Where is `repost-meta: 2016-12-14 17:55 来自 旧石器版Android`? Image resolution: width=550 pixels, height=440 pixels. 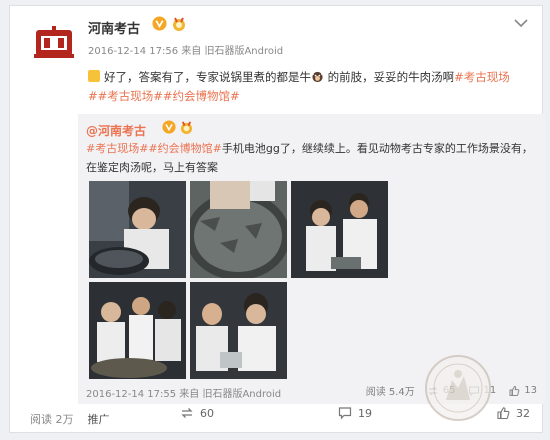 repost-meta: 2016-12-14 17:55 来自 旧石器版Android is located at coordinates (184, 394).